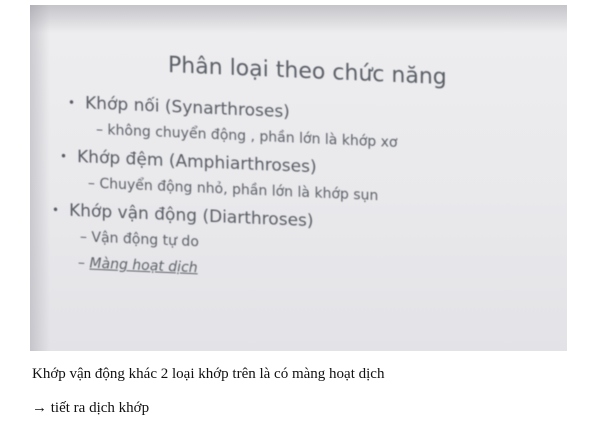 This screenshot has width=599, height=434. I want to click on sub-item: – Vận động tự do, so click(139, 239).